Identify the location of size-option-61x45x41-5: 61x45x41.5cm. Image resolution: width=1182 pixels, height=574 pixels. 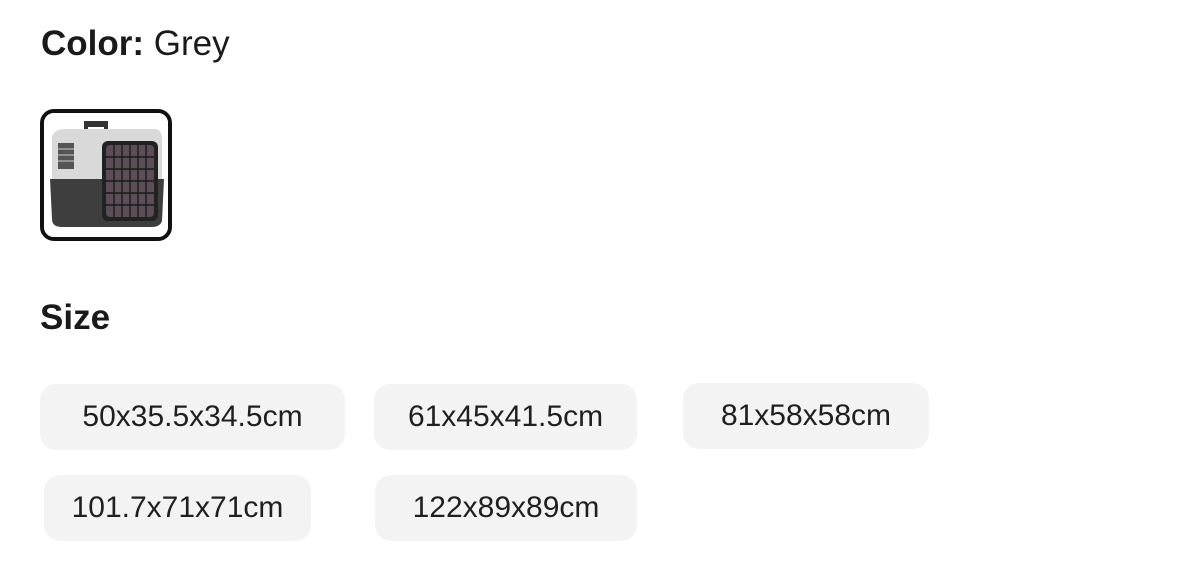
(505, 417).